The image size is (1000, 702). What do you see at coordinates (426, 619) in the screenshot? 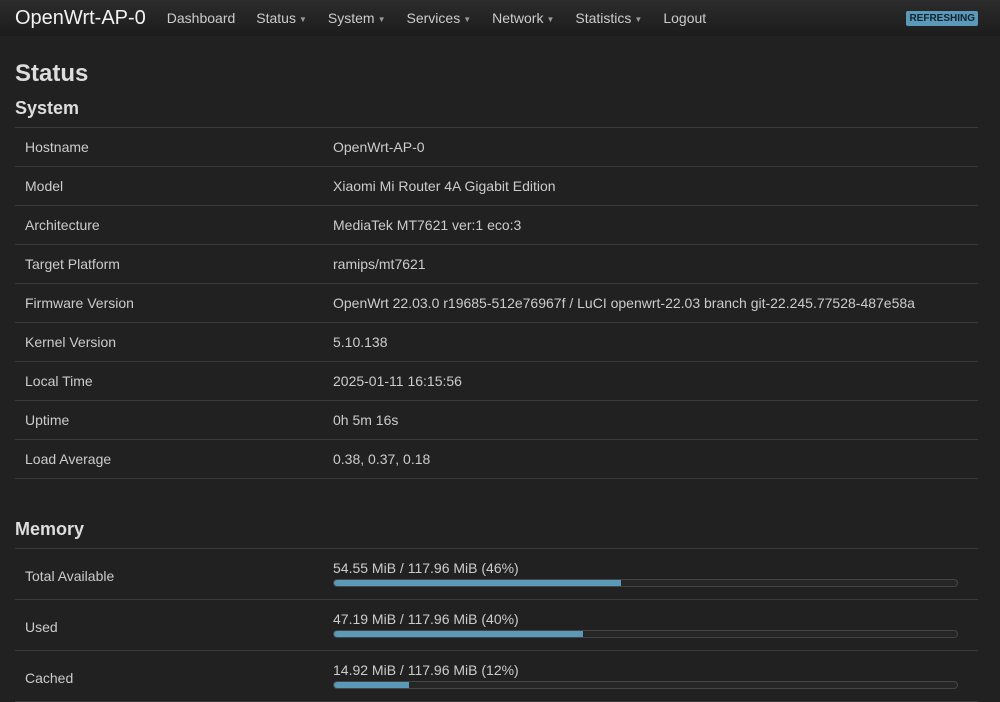
I see `memory-value: 47.19 MiB / 117.96 MiB (40%)` at bounding box center [426, 619].